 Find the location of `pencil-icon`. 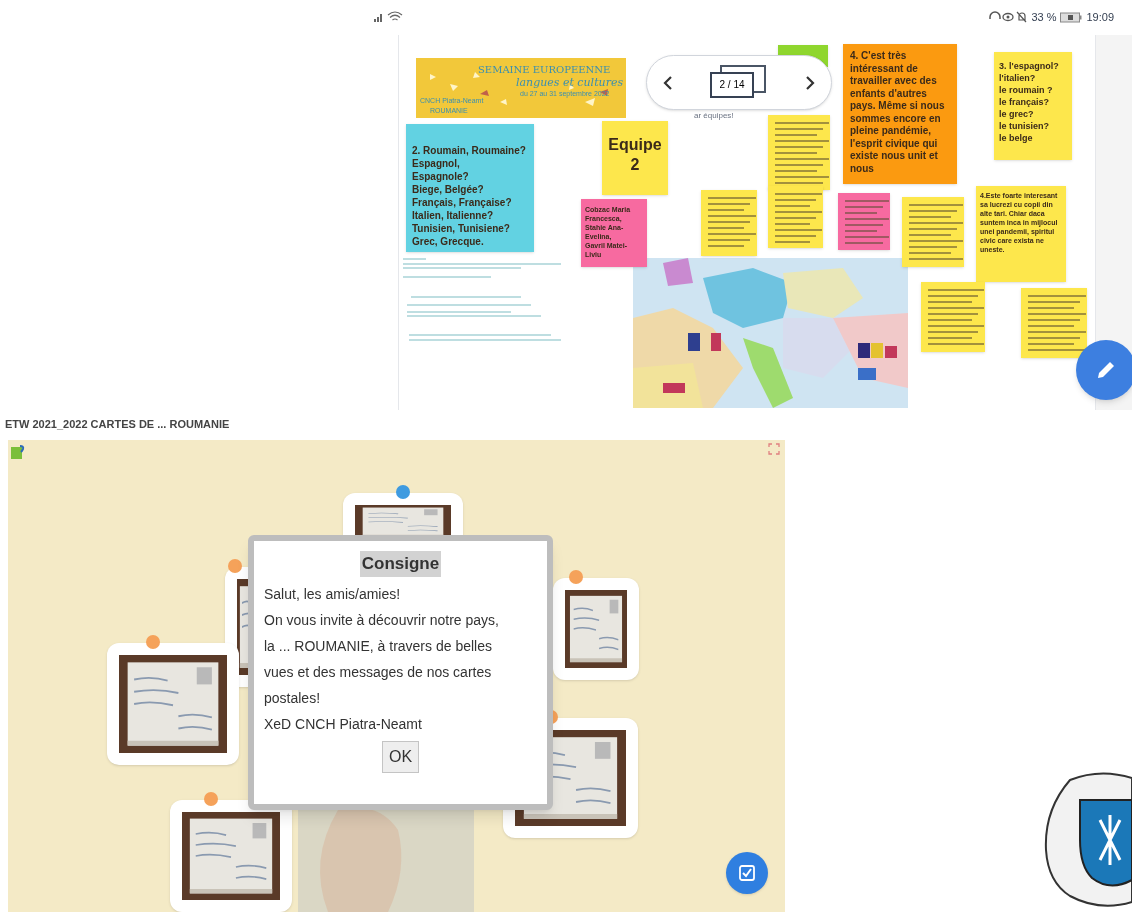

pencil-icon is located at coordinates (1106, 370).